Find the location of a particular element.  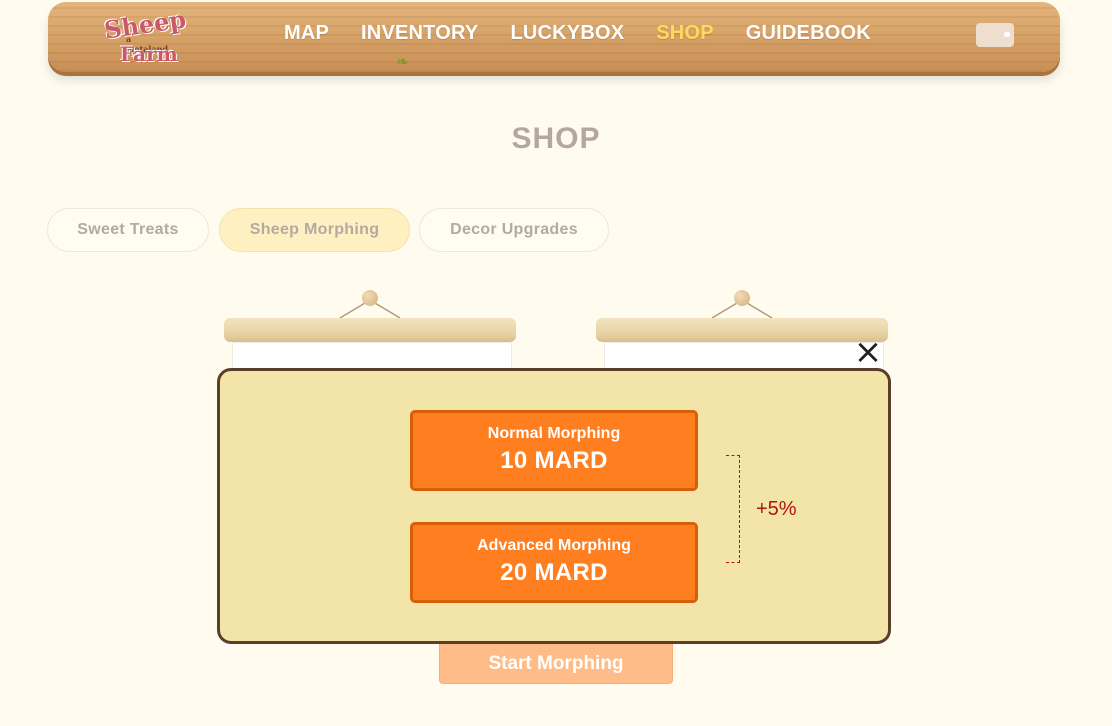

option-name: Advanced Morphing is located at coordinates (554, 545).